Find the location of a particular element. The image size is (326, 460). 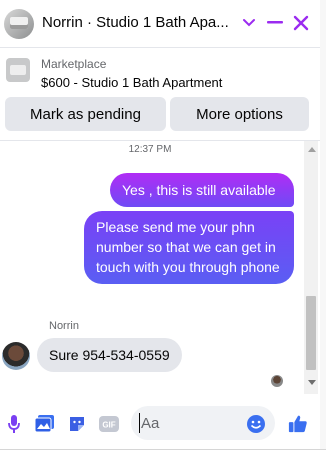

listing-thumbnail is located at coordinates (18, 70).